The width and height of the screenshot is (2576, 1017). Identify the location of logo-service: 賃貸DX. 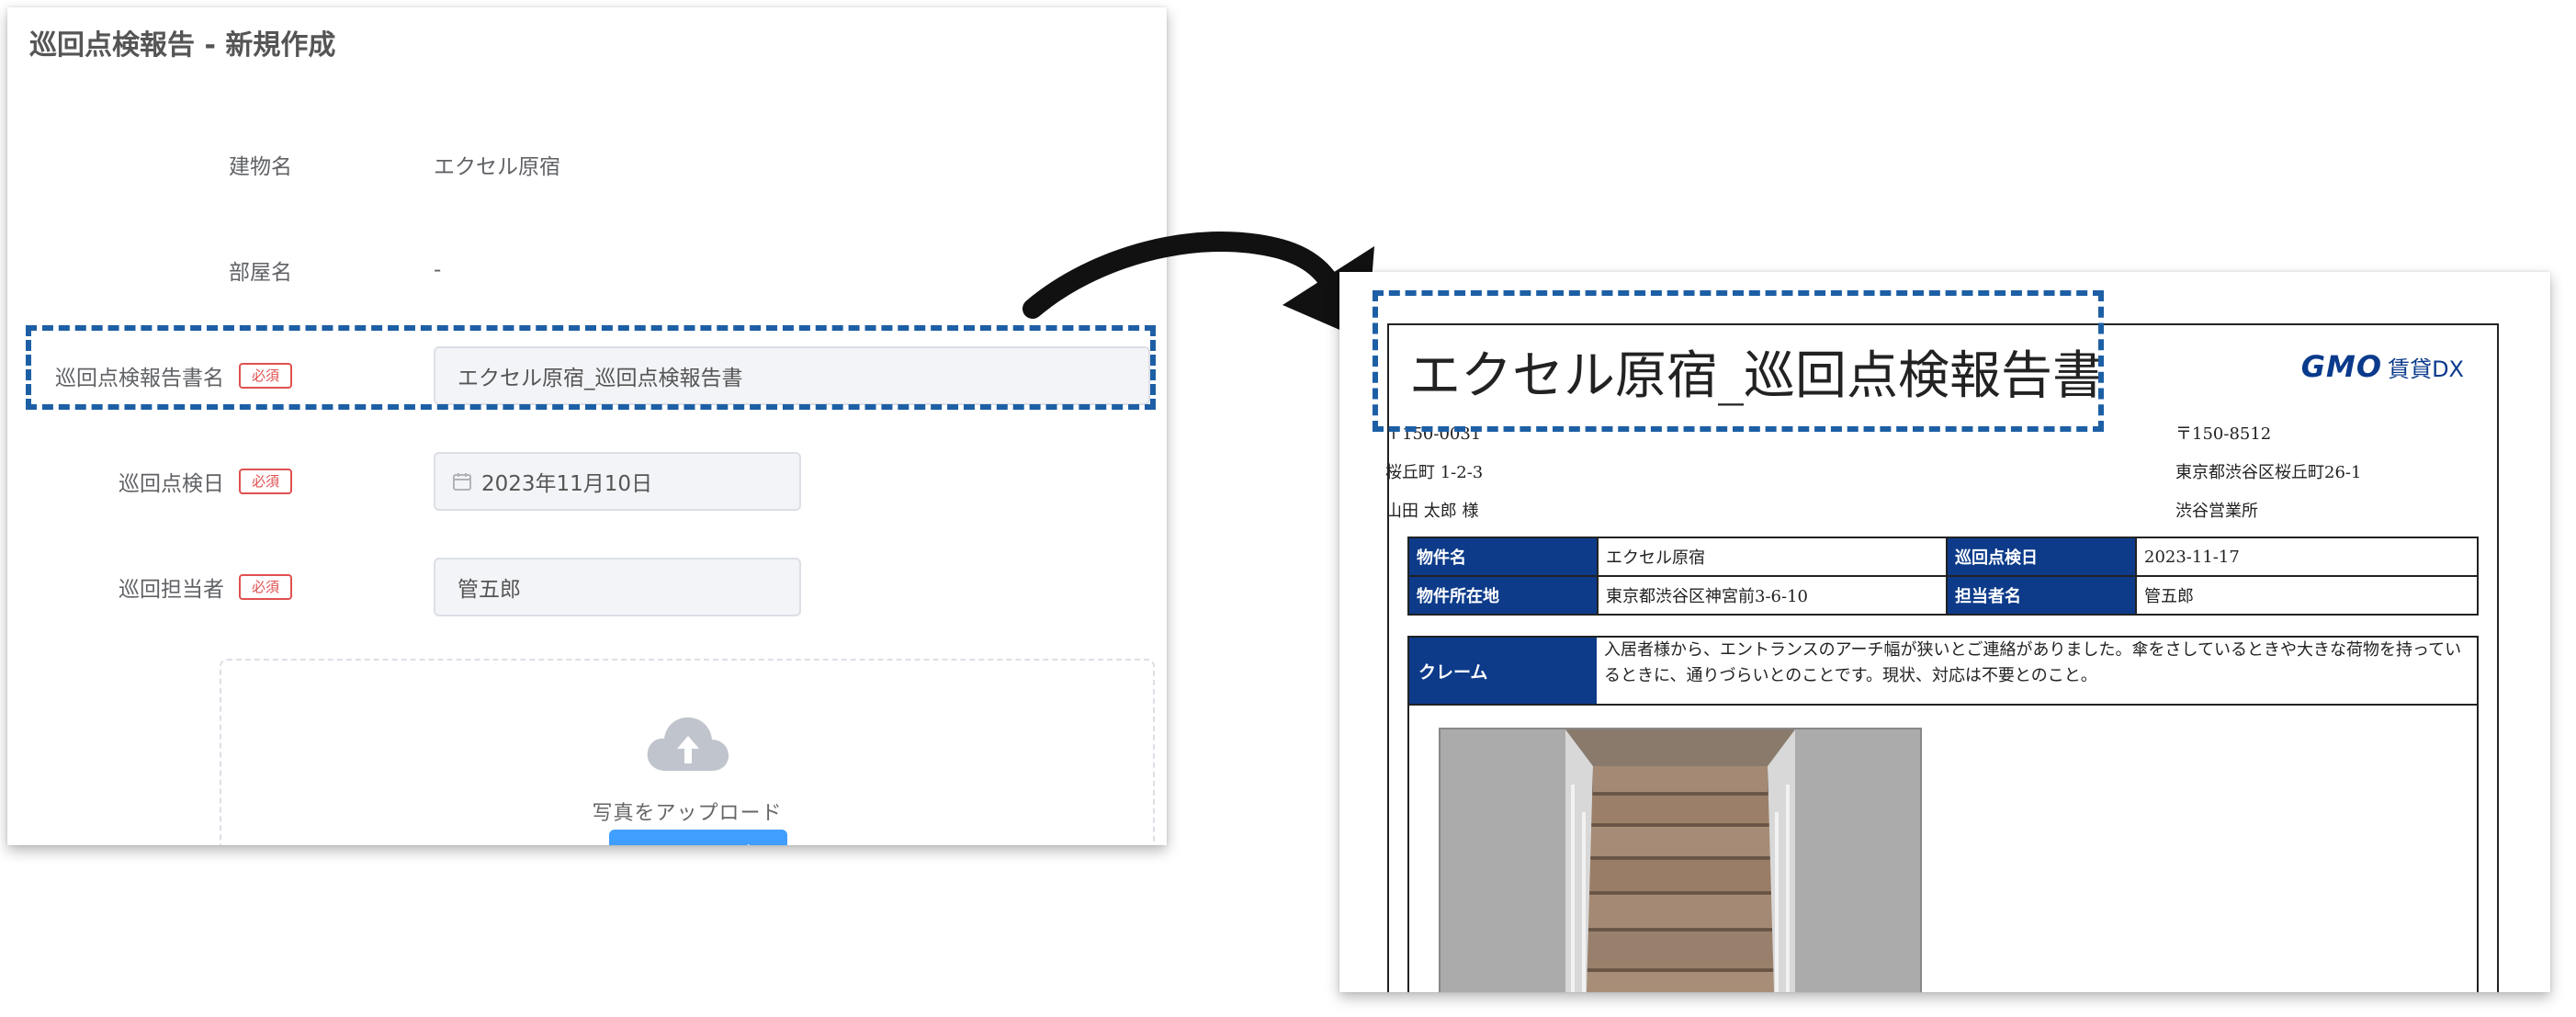
(2426, 369).